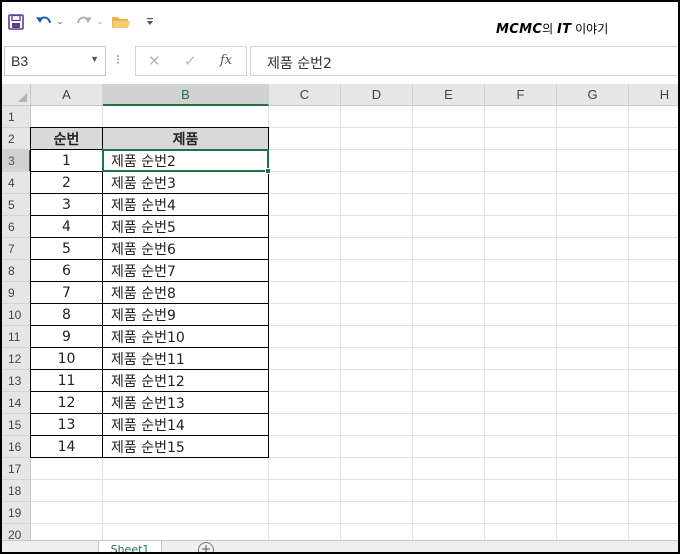  What do you see at coordinates (521, 227) in the screenshot?
I see `cell-f6` at bounding box center [521, 227].